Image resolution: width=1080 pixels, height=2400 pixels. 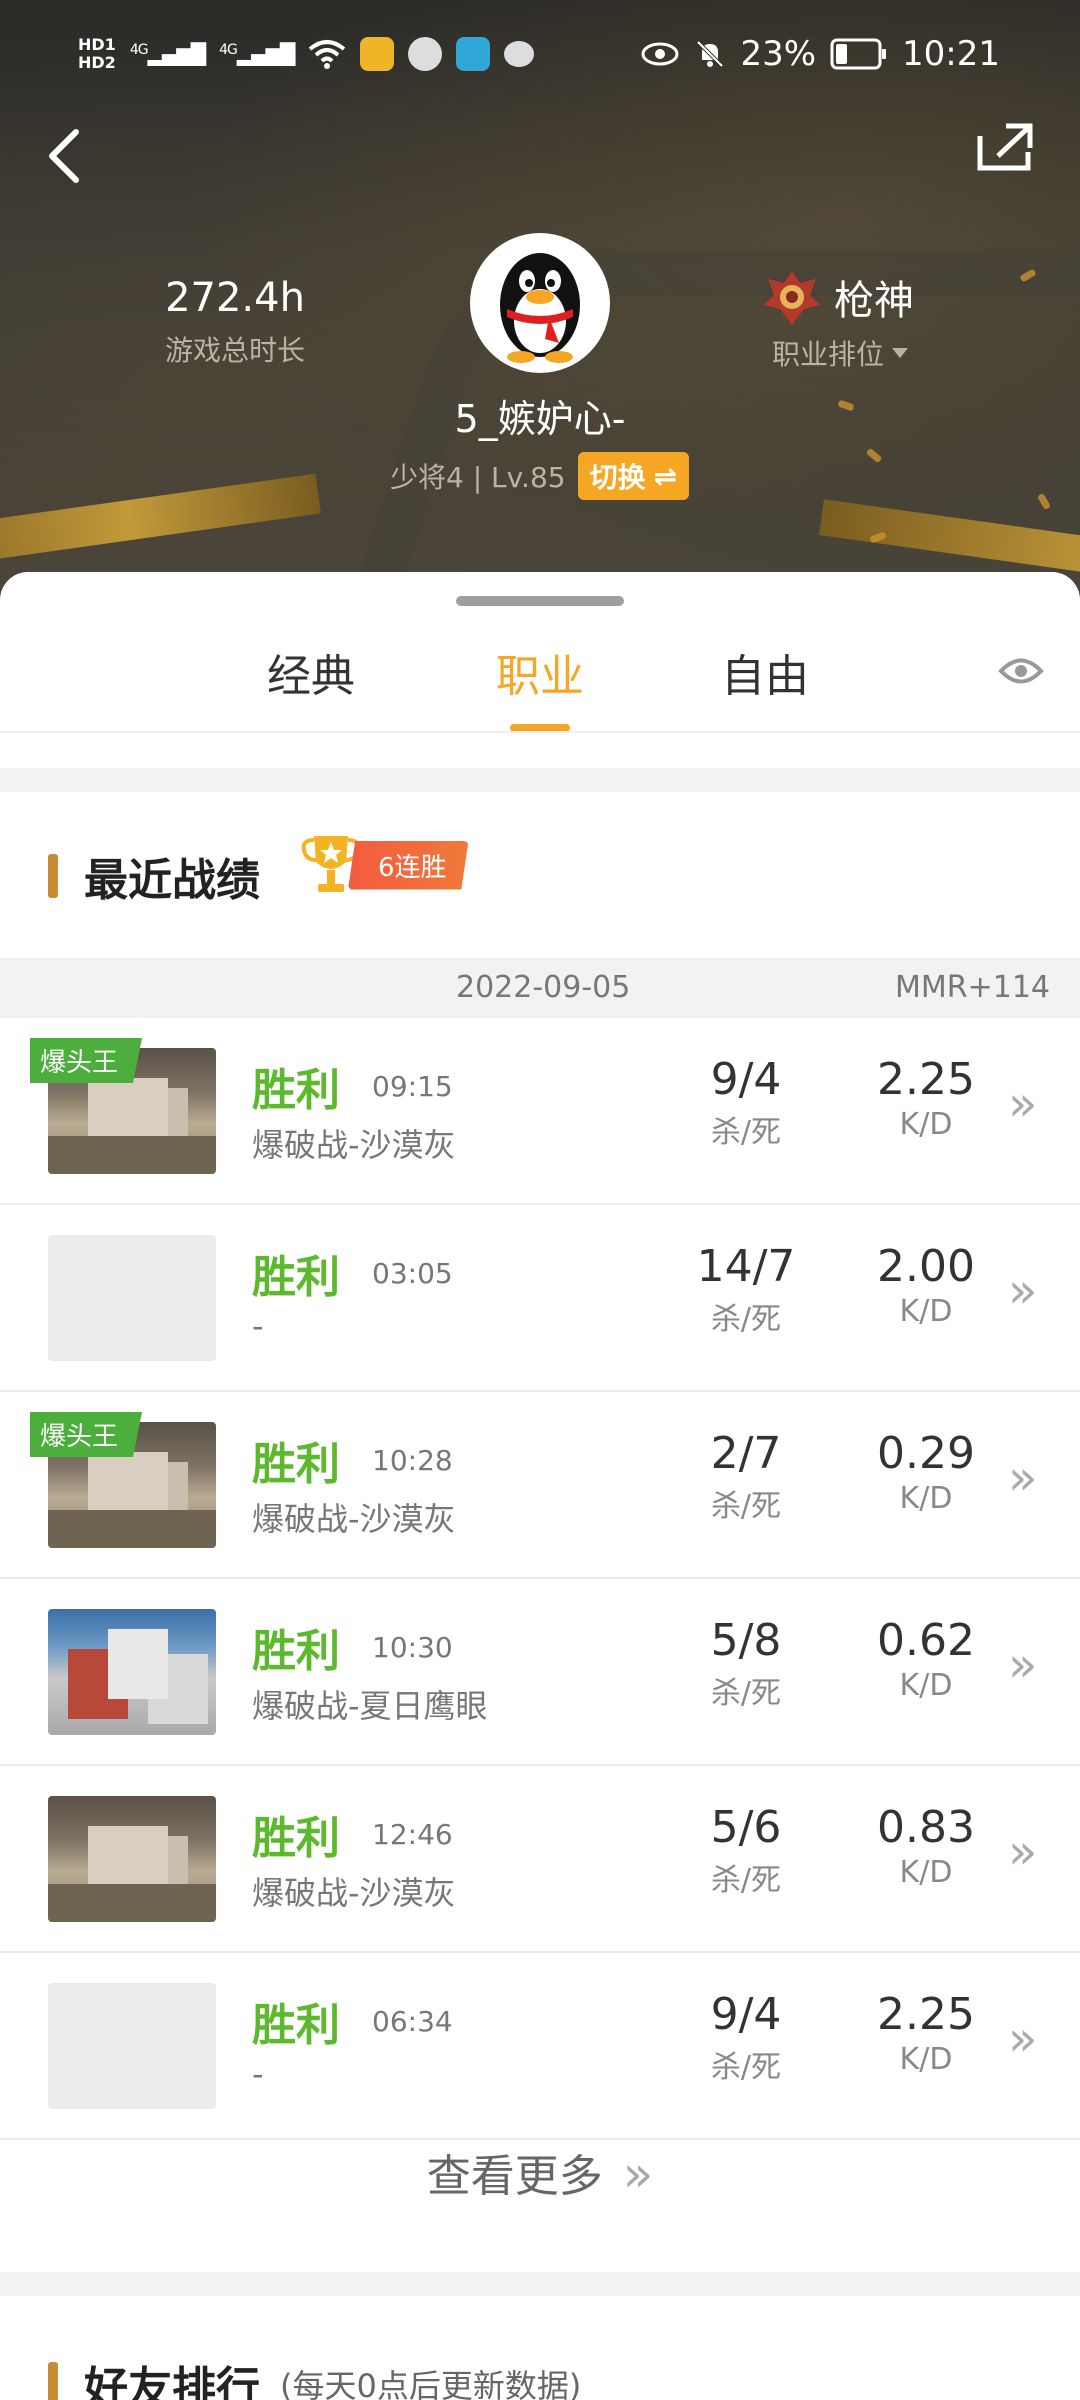 I want to click on drag-handle, so click(x=540, y=601).